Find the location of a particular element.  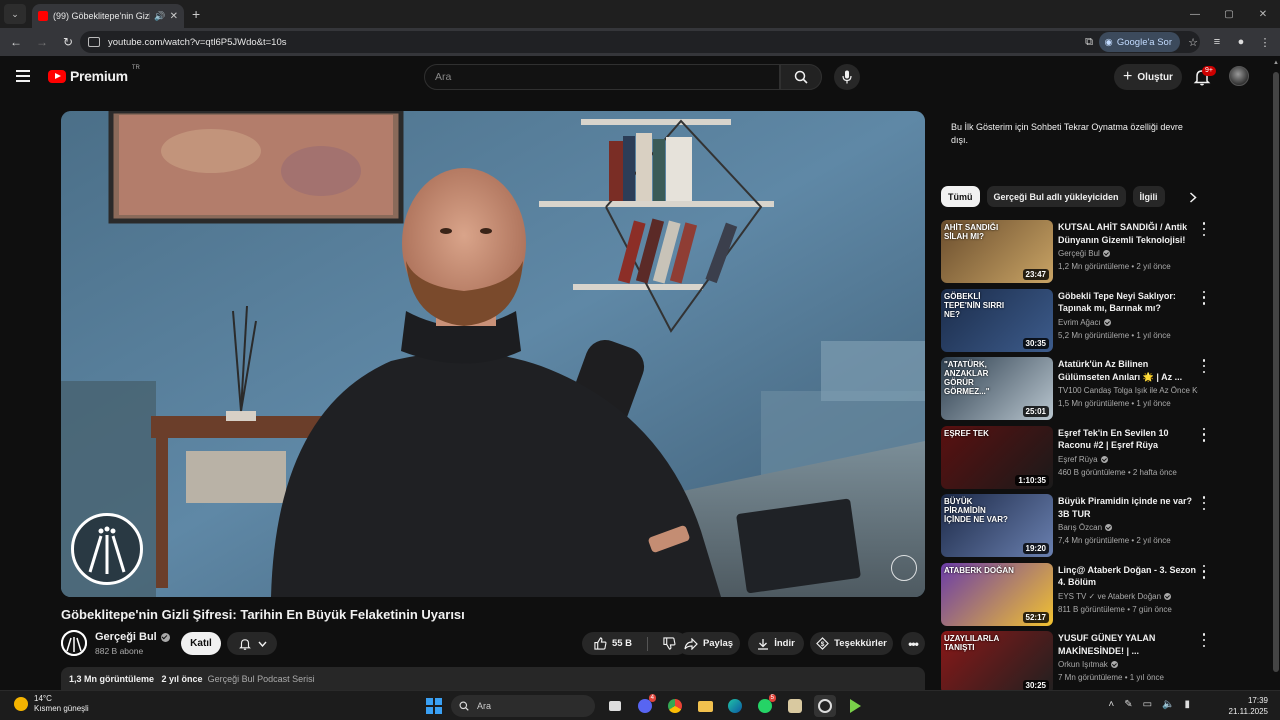

chip-related: İlgili is located at coordinates (1148, 196).